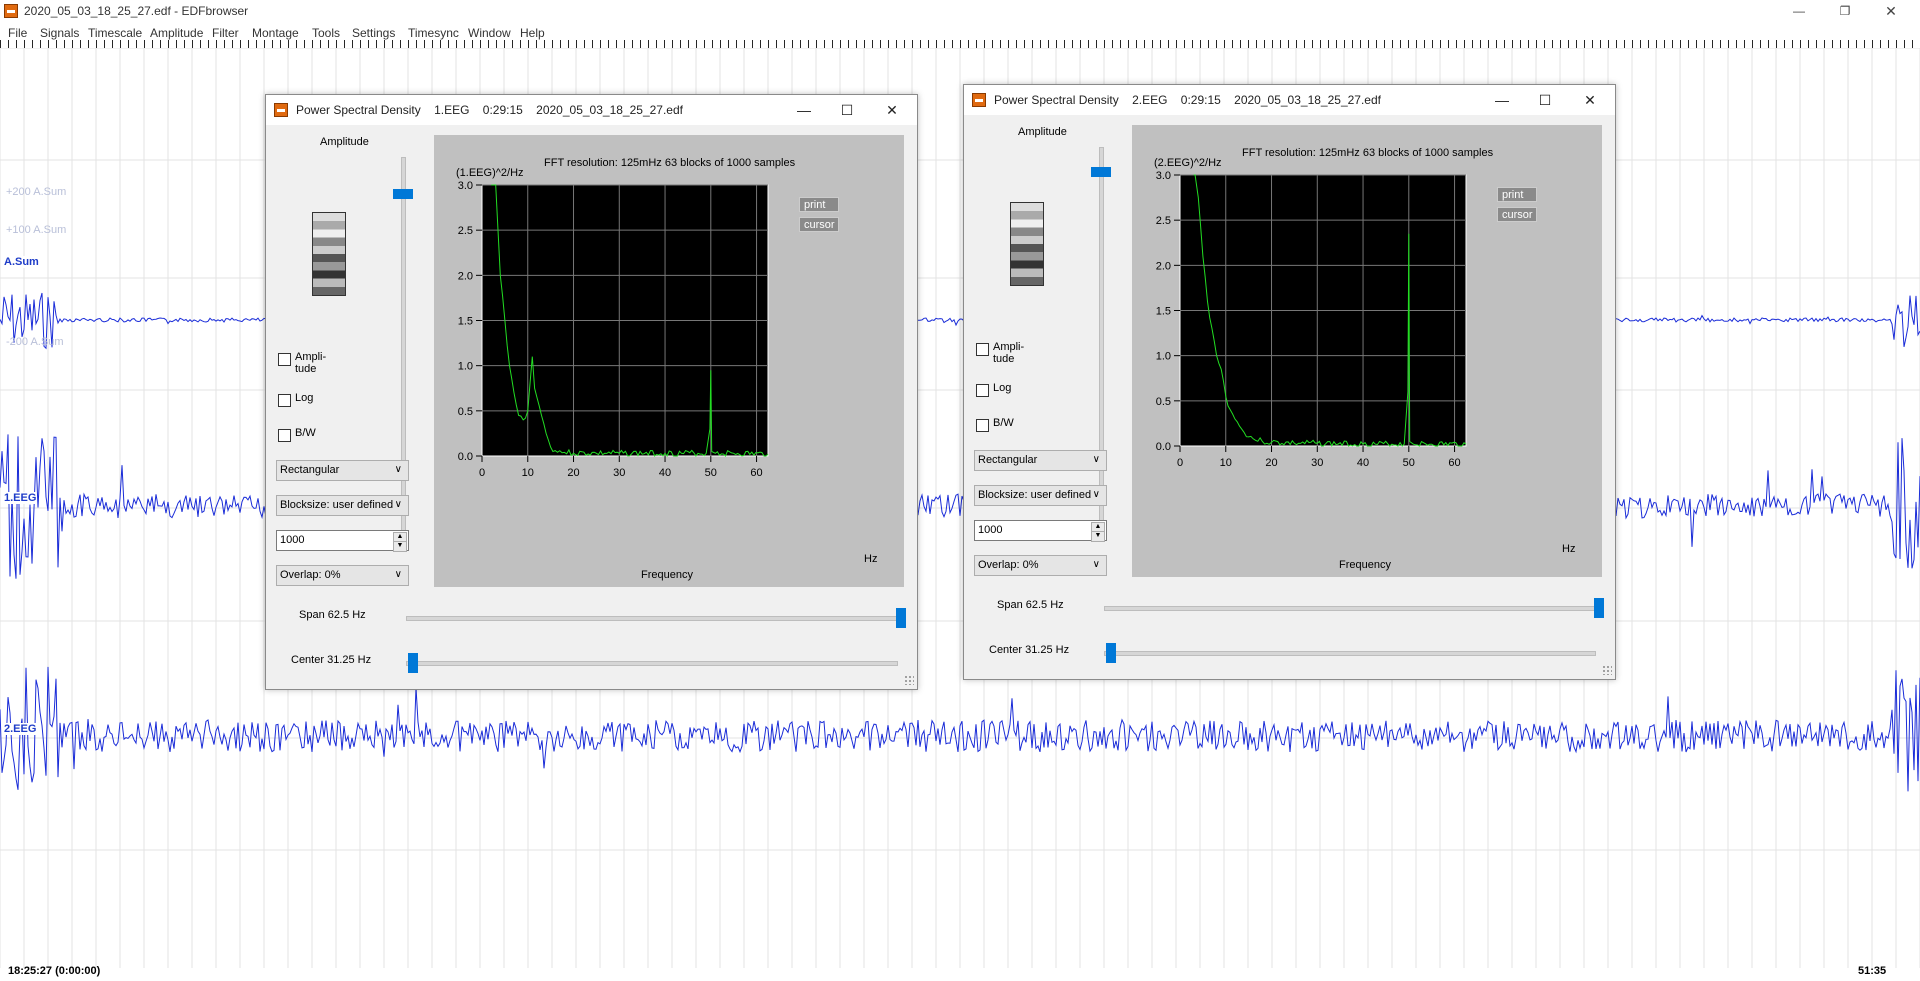  What do you see at coordinates (17, 33) in the screenshot?
I see `menu-file: File` at bounding box center [17, 33].